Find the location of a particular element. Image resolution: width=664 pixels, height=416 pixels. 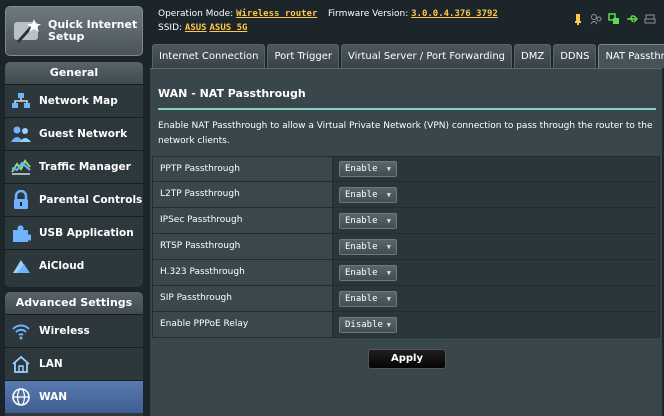

ipsec-passthrough-select: Enable ▼ is located at coordinates (368, 220).